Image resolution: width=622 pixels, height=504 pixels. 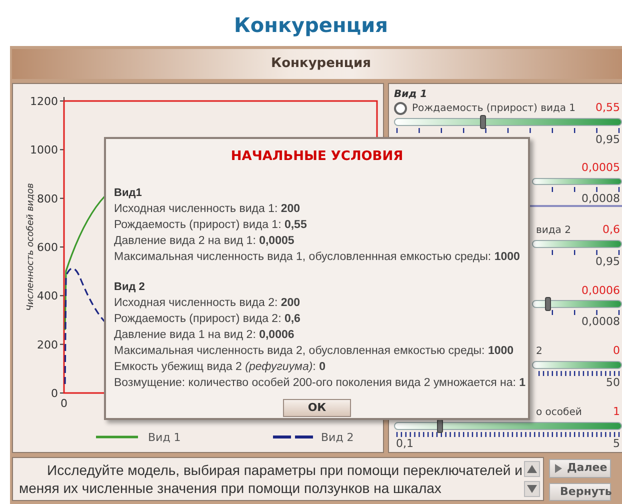 I want to click on slider-label: Рождаемость (прирост) вида 1, so click(x=494, y=109).